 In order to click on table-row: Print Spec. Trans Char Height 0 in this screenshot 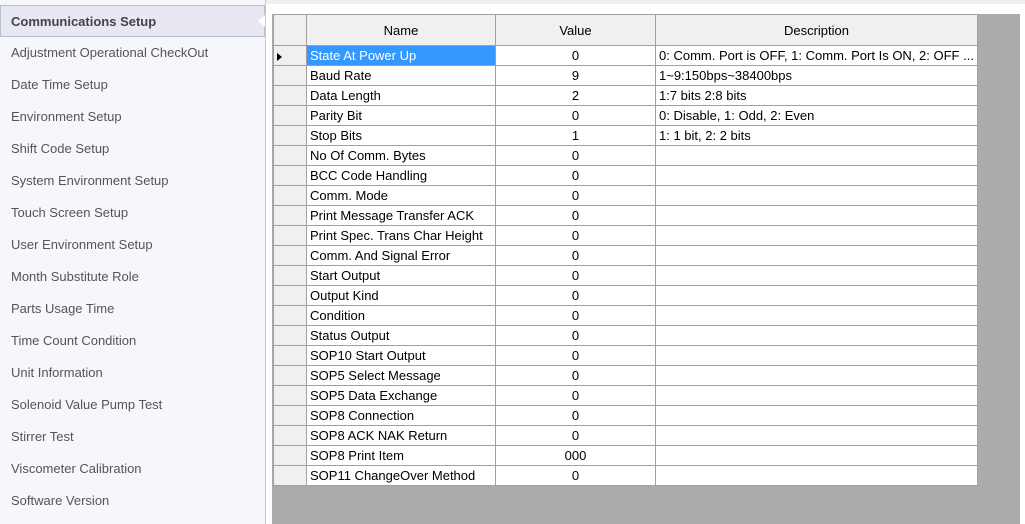, I will do `click(625, 235)`.